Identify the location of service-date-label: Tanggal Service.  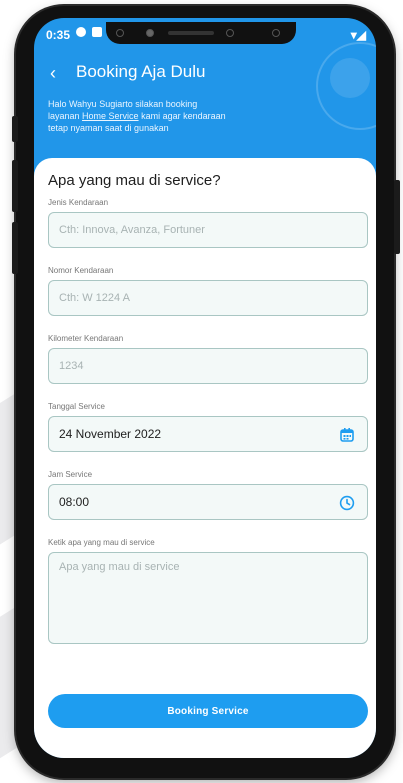
(76, 406).